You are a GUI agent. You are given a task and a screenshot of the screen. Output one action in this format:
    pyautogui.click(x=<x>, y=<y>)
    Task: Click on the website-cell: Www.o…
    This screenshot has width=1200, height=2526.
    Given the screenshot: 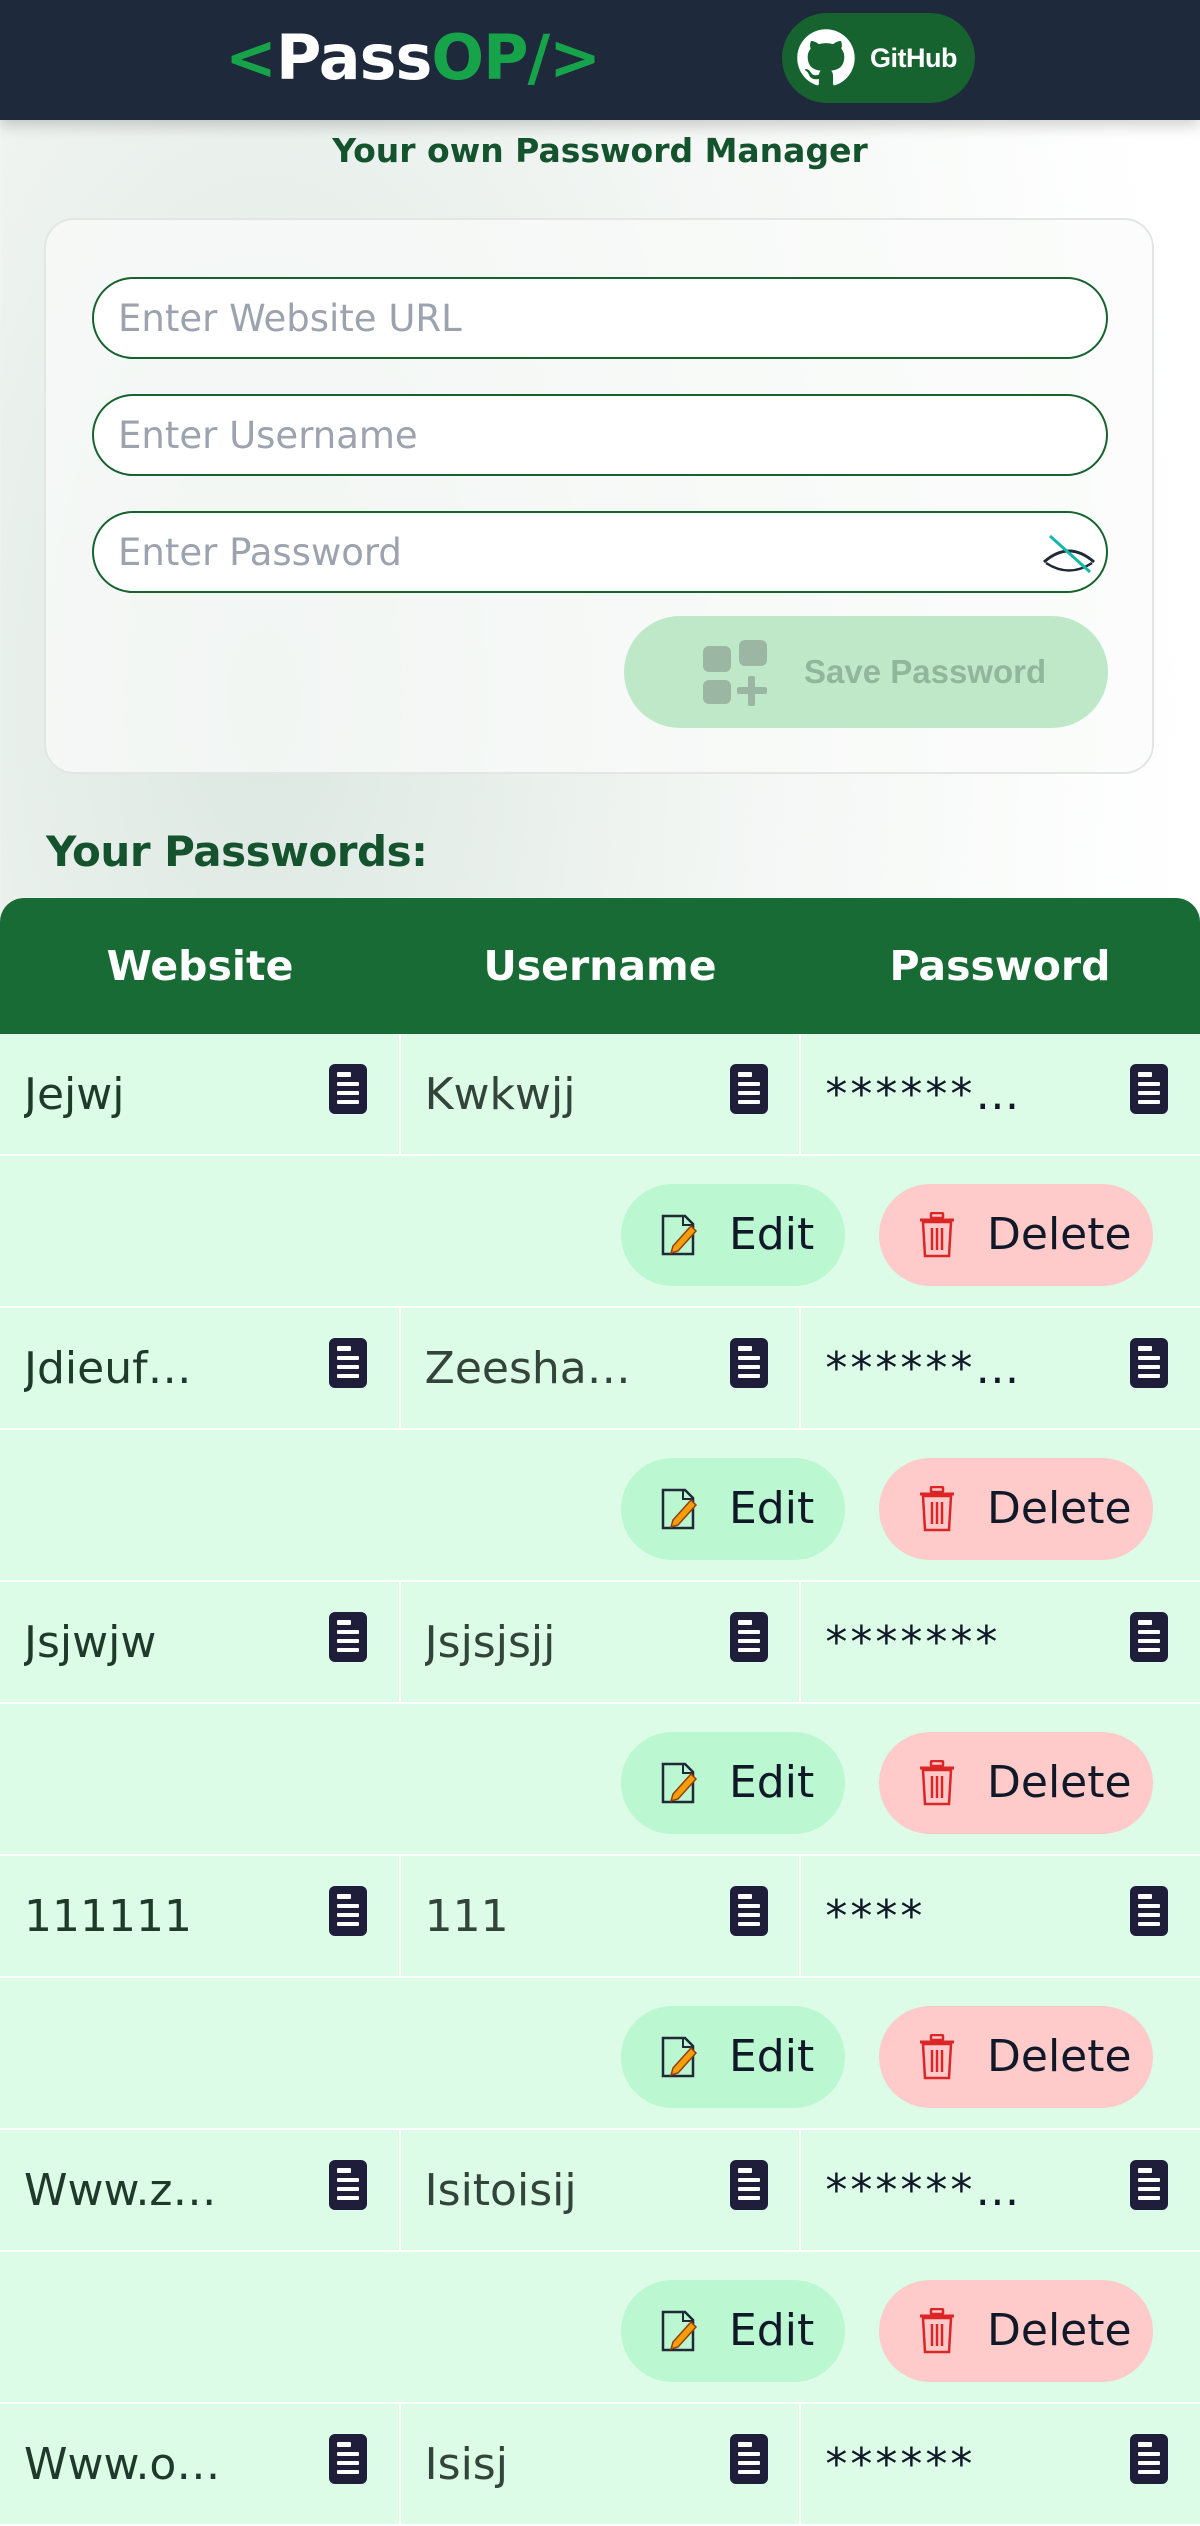 What is the action you would take?
    pyautogui.click(x=200, y=2464)
    